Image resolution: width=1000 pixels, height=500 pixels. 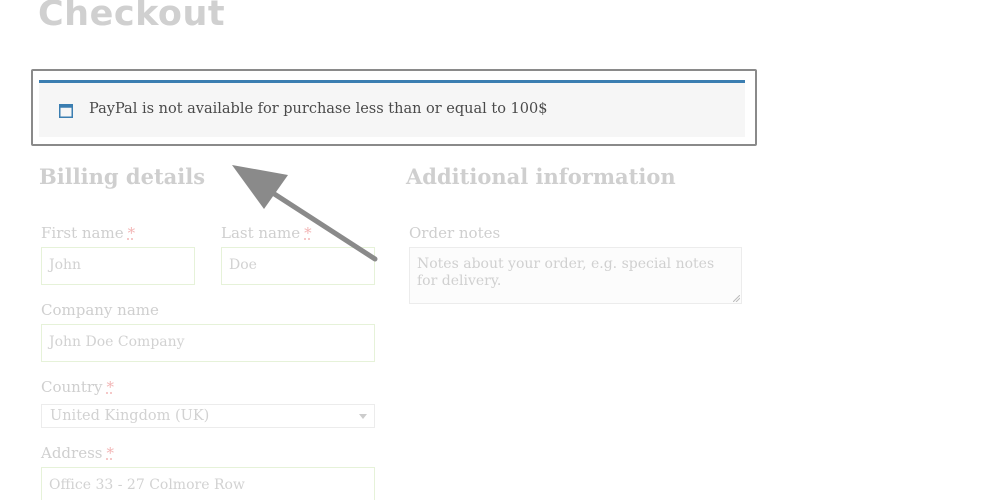 What do you see at coordinates (736, 298) in the screenshot?
I see `resize-handle-icon` at bounding box center [736, 298].